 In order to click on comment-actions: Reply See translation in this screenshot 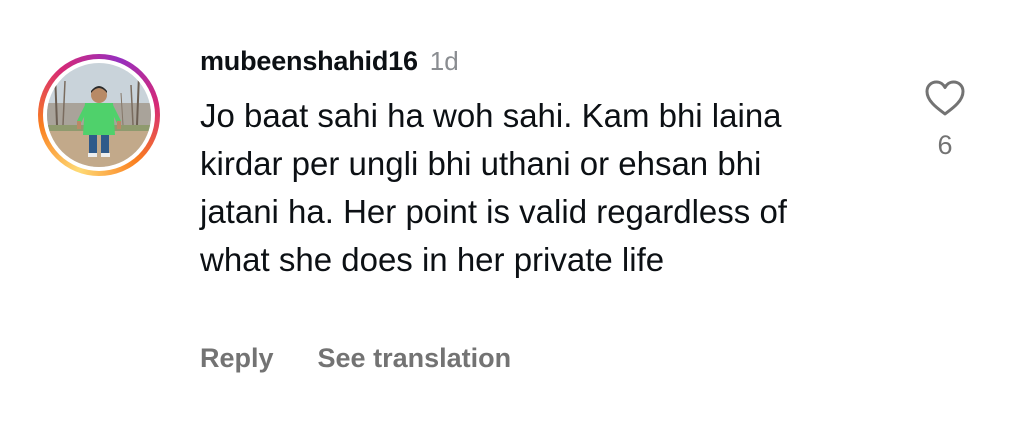, I will do `click(355, 358)`.